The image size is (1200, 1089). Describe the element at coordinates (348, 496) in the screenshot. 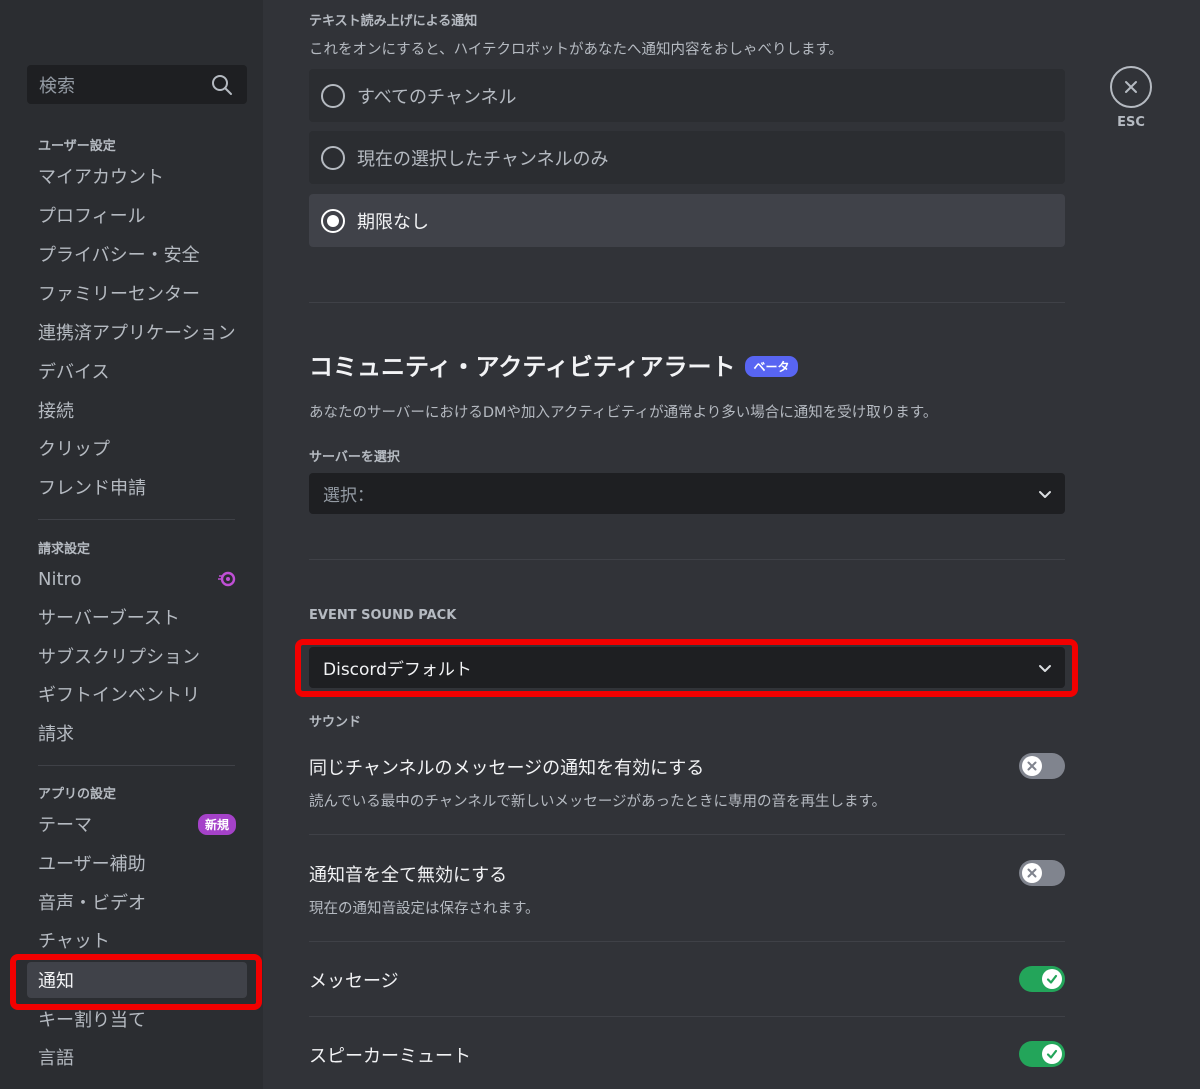

I see `server-select-placeholder: 選択：` at that location.